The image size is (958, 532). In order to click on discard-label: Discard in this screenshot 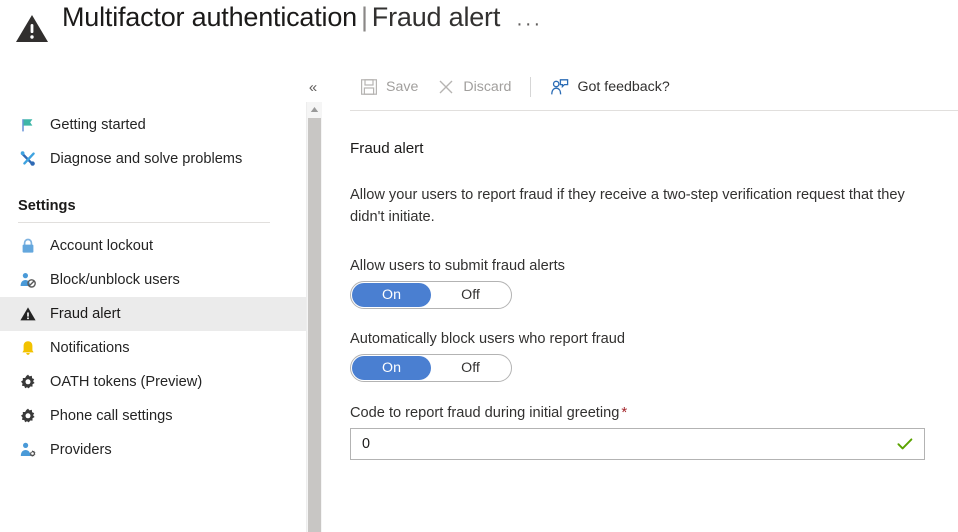, I will do `click(487, 87)`.